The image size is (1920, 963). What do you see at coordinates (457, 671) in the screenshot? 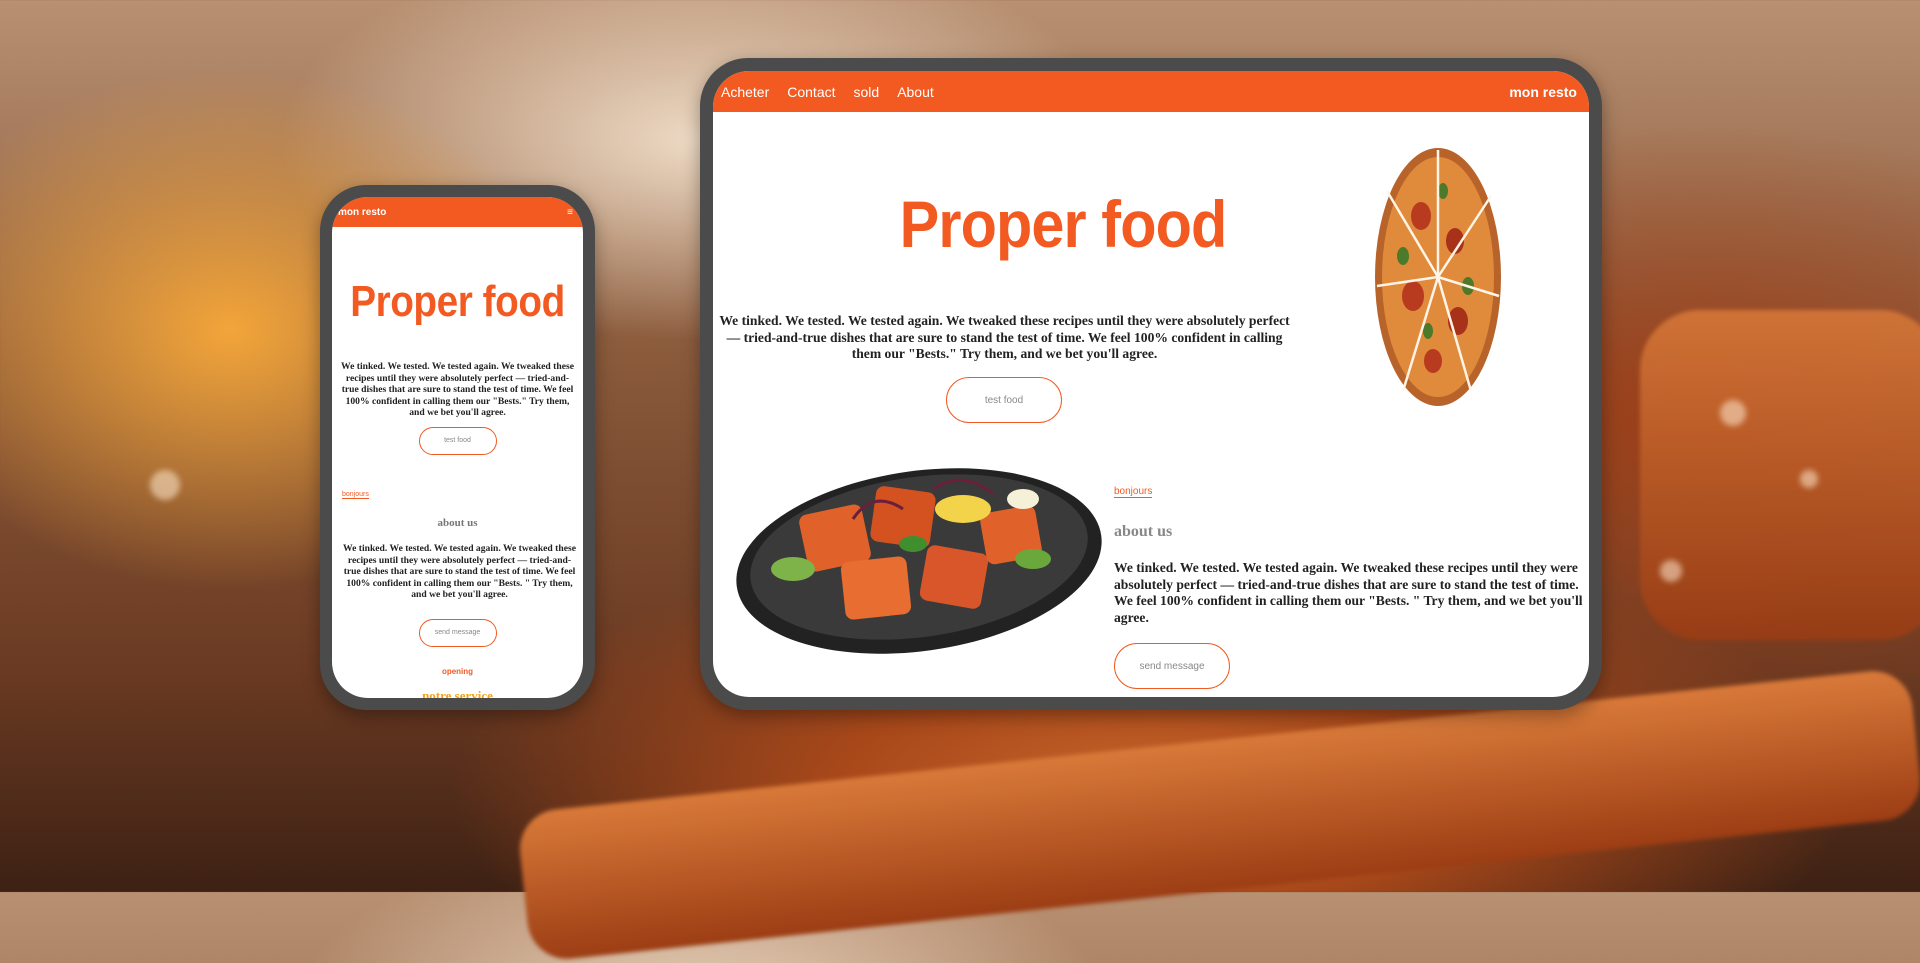
I see `phone-service-eyebrow: opening` at bounding box center [457, 671].